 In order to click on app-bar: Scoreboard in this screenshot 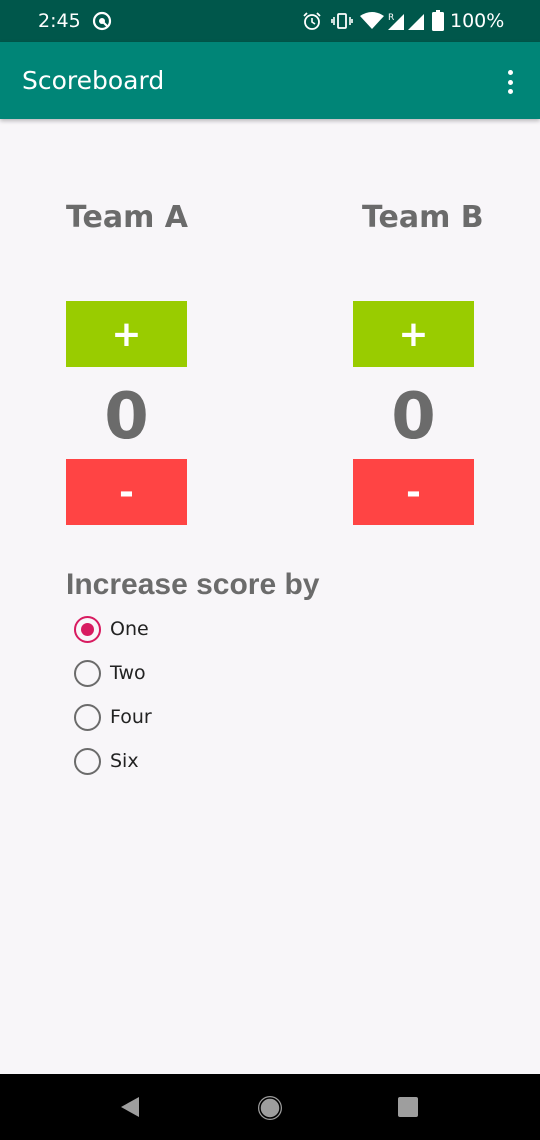, I will do `click(270, 80)`.